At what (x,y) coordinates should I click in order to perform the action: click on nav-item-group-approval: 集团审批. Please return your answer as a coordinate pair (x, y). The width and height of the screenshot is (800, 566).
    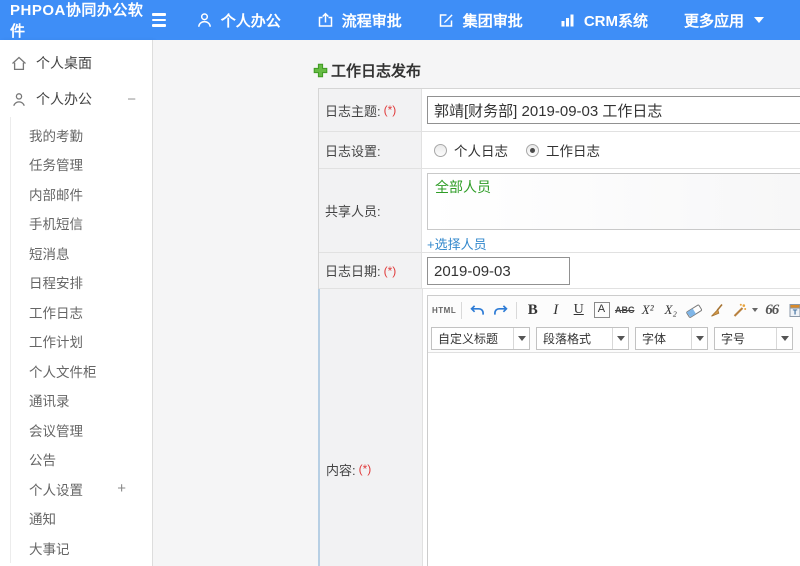
    Looking at the image, I should click on (480, 20).